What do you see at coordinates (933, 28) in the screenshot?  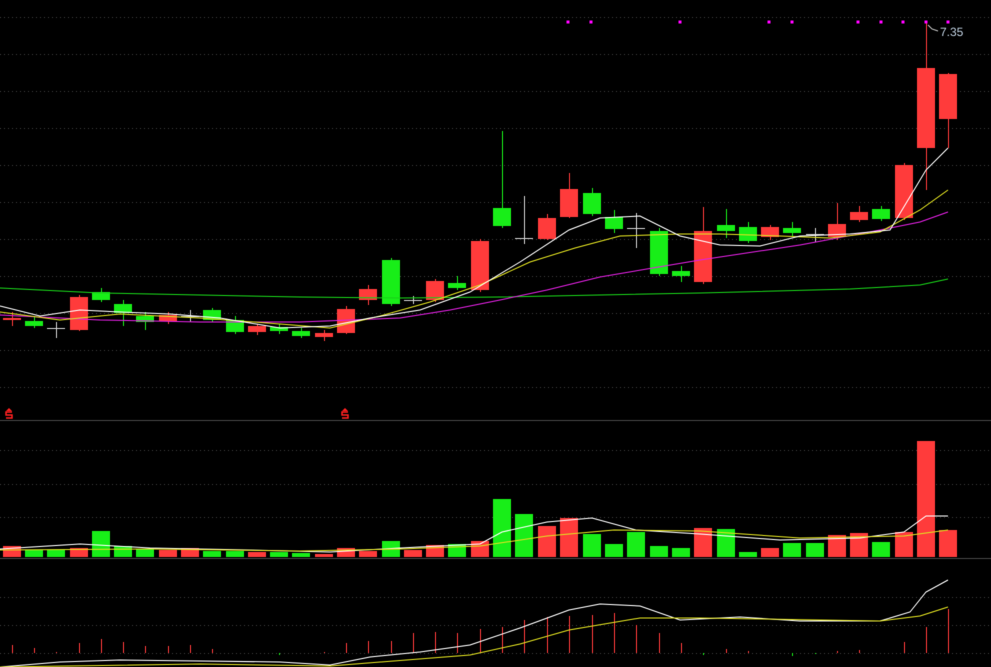 I see `leader-line` at bounding box center [933, 28].